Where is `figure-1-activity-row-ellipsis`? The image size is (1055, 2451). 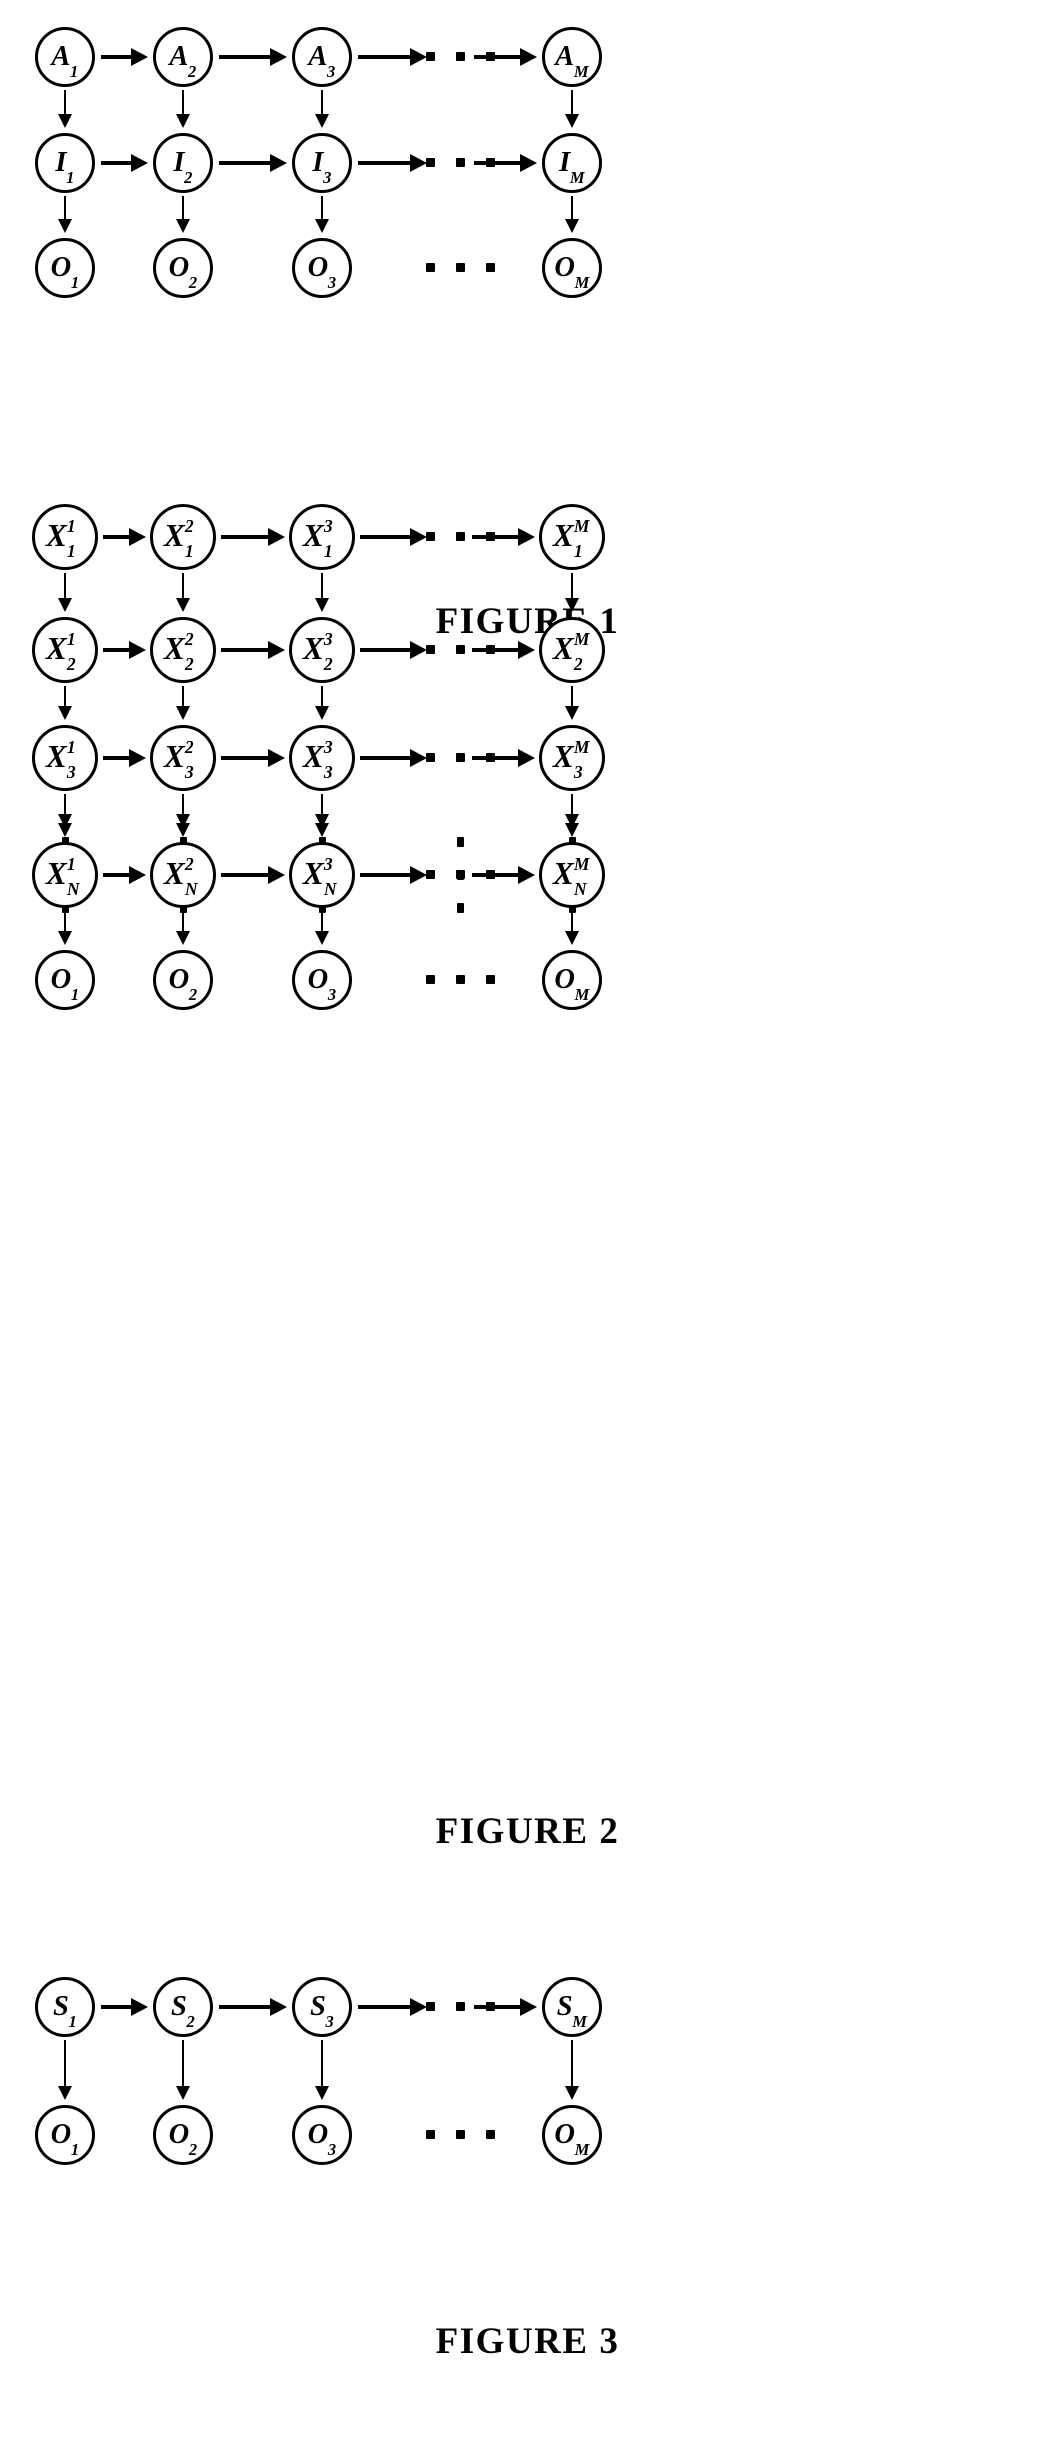
figure-1-activity-row-ellipsis is located at coordinates (460, 56).